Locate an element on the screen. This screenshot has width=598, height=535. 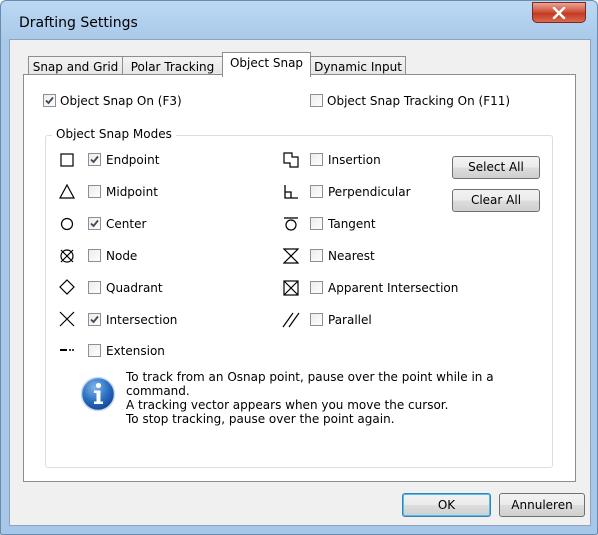
center-checkbox is located at coordinates (94, 223).